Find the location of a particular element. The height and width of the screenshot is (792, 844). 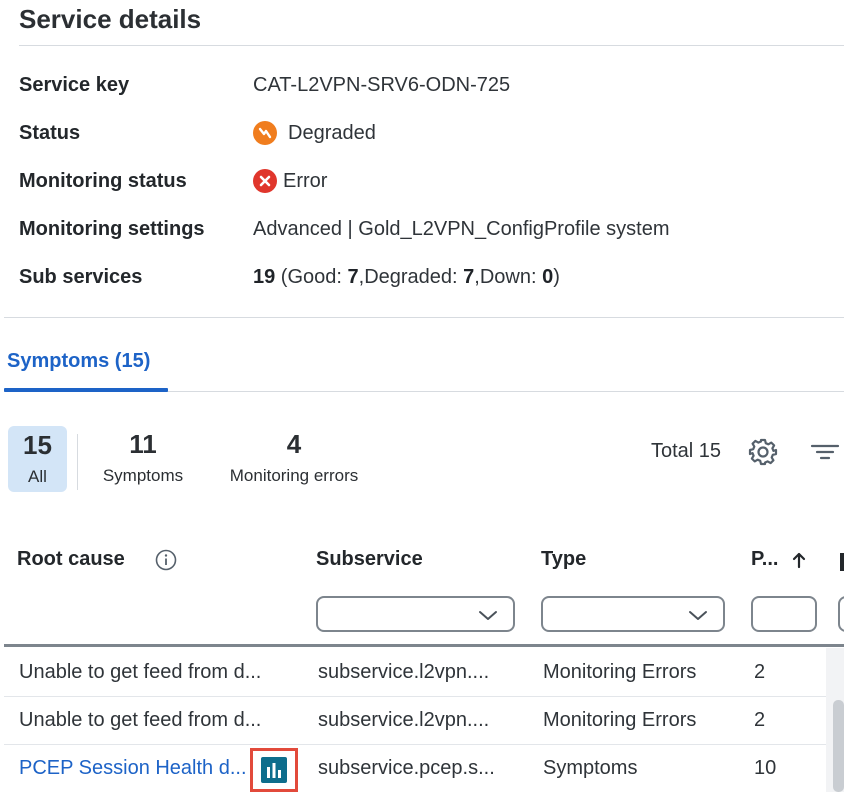

table-scrollbar-thumb is located at coordinates (838, 746).